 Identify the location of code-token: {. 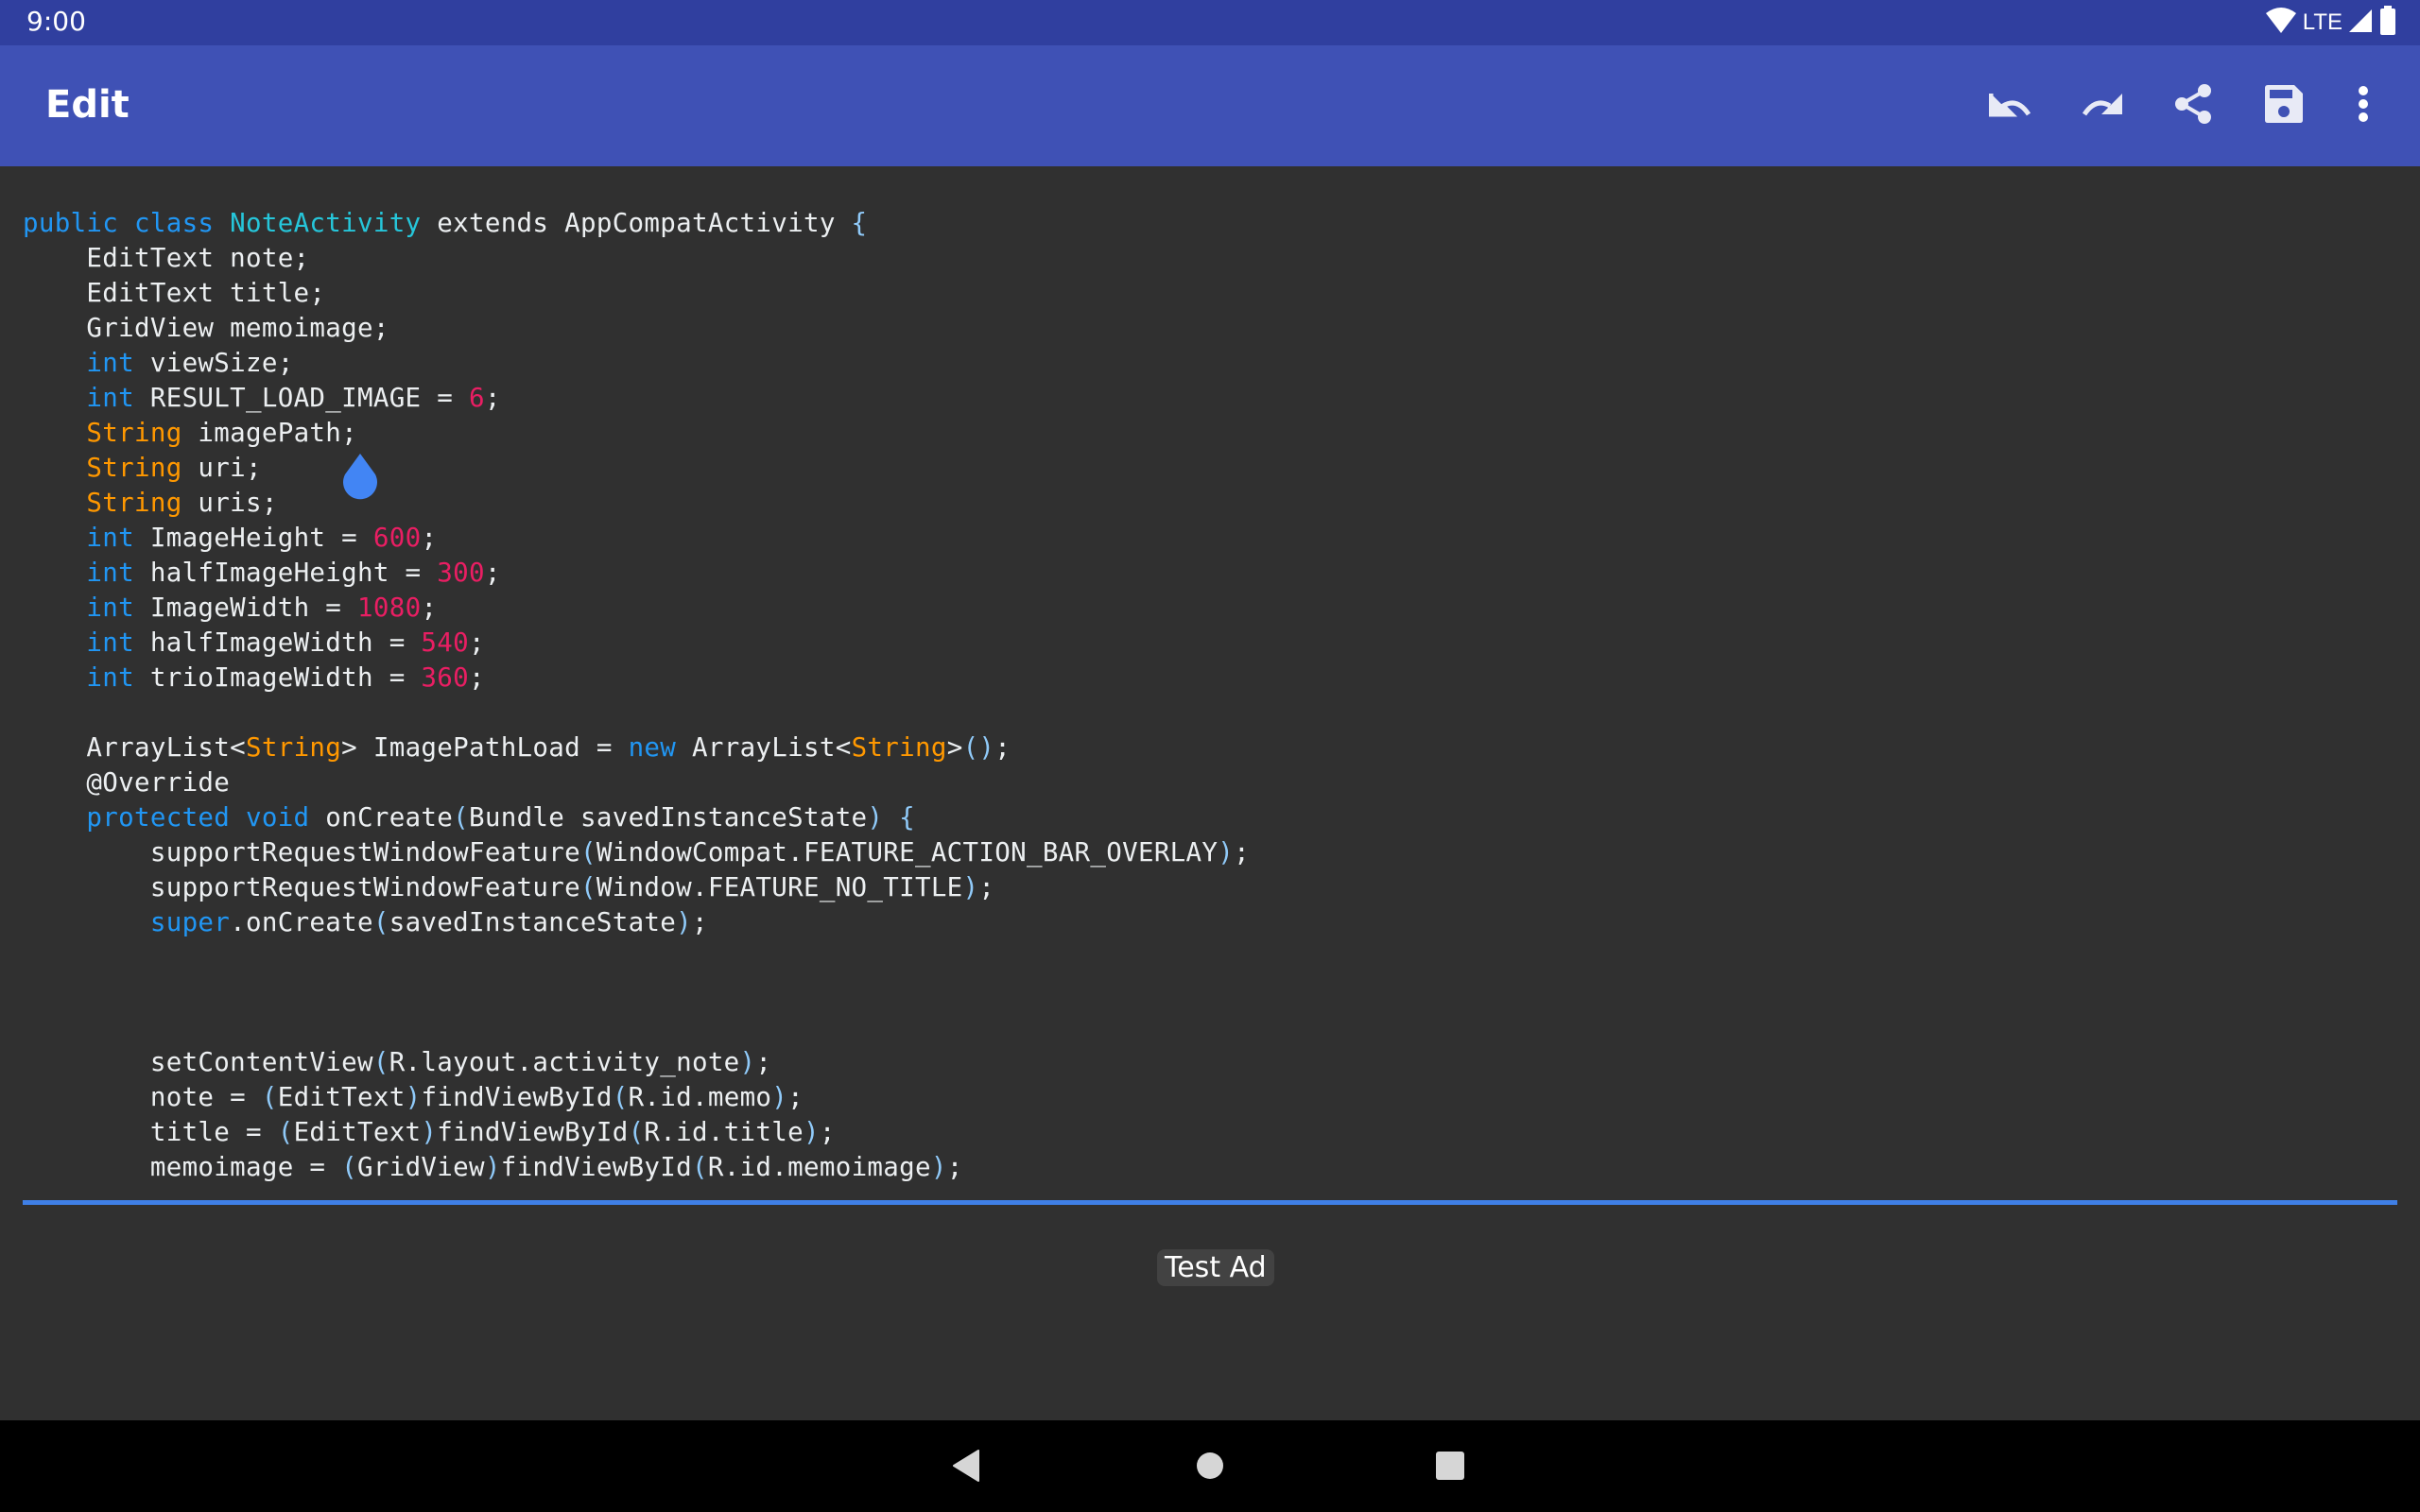
(907, 817).